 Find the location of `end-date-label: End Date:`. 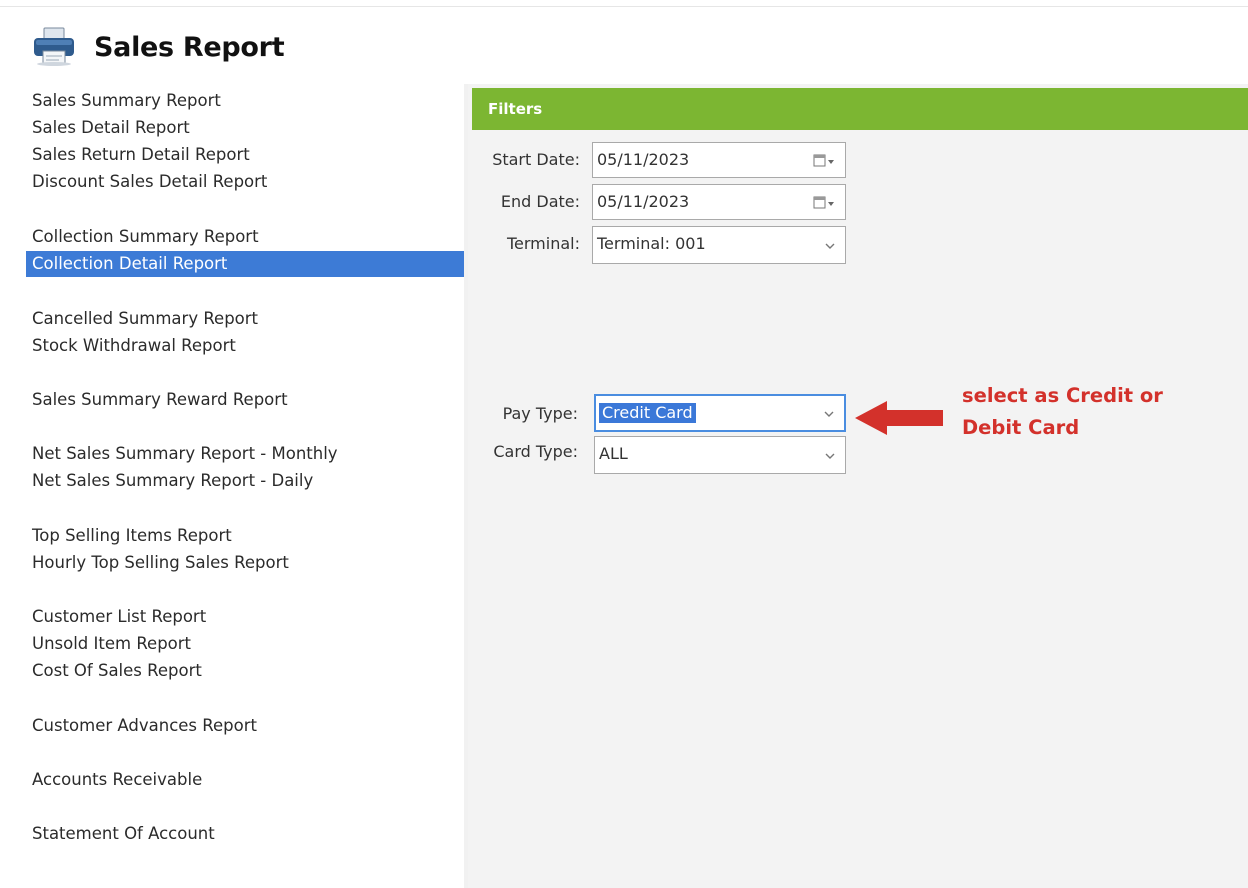

end-date-label: End Date: is located at coordinates (540, 201).